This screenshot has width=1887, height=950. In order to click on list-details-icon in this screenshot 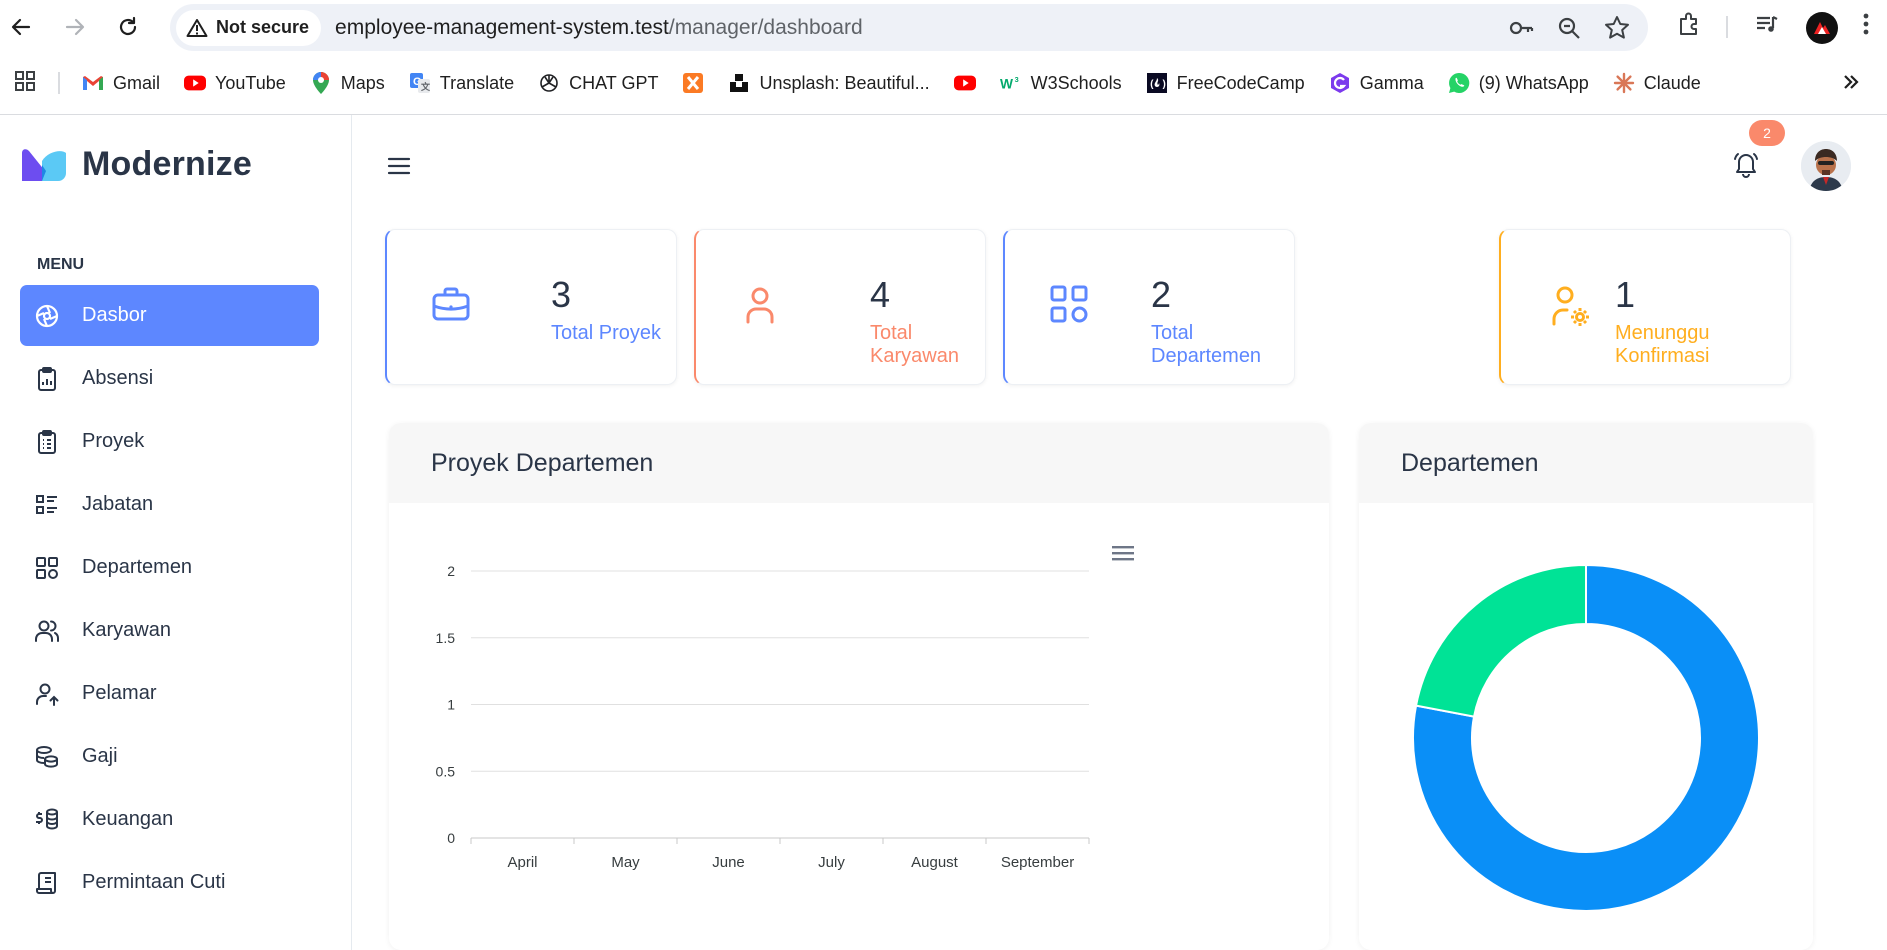, I will do `click(47, 505)`.